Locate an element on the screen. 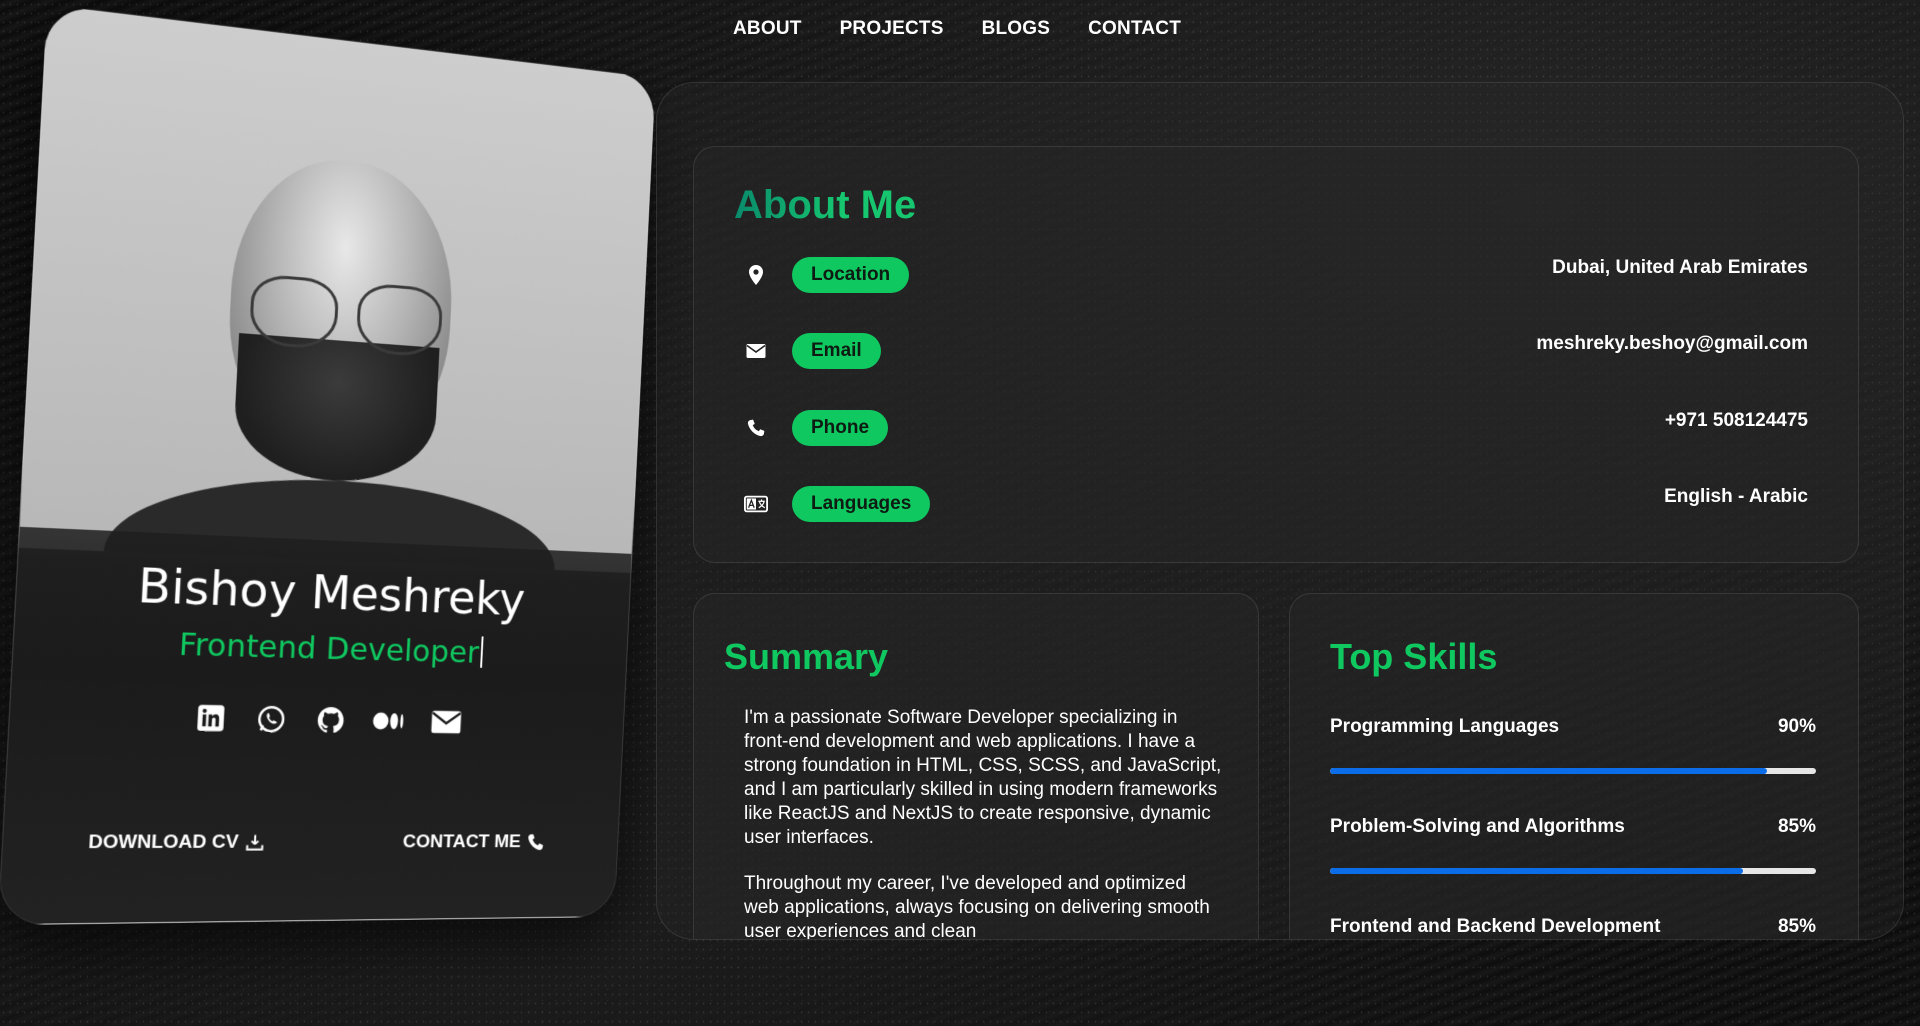  info-row-languages: Languages English - Arabic is located at coordinates (1276, 504).